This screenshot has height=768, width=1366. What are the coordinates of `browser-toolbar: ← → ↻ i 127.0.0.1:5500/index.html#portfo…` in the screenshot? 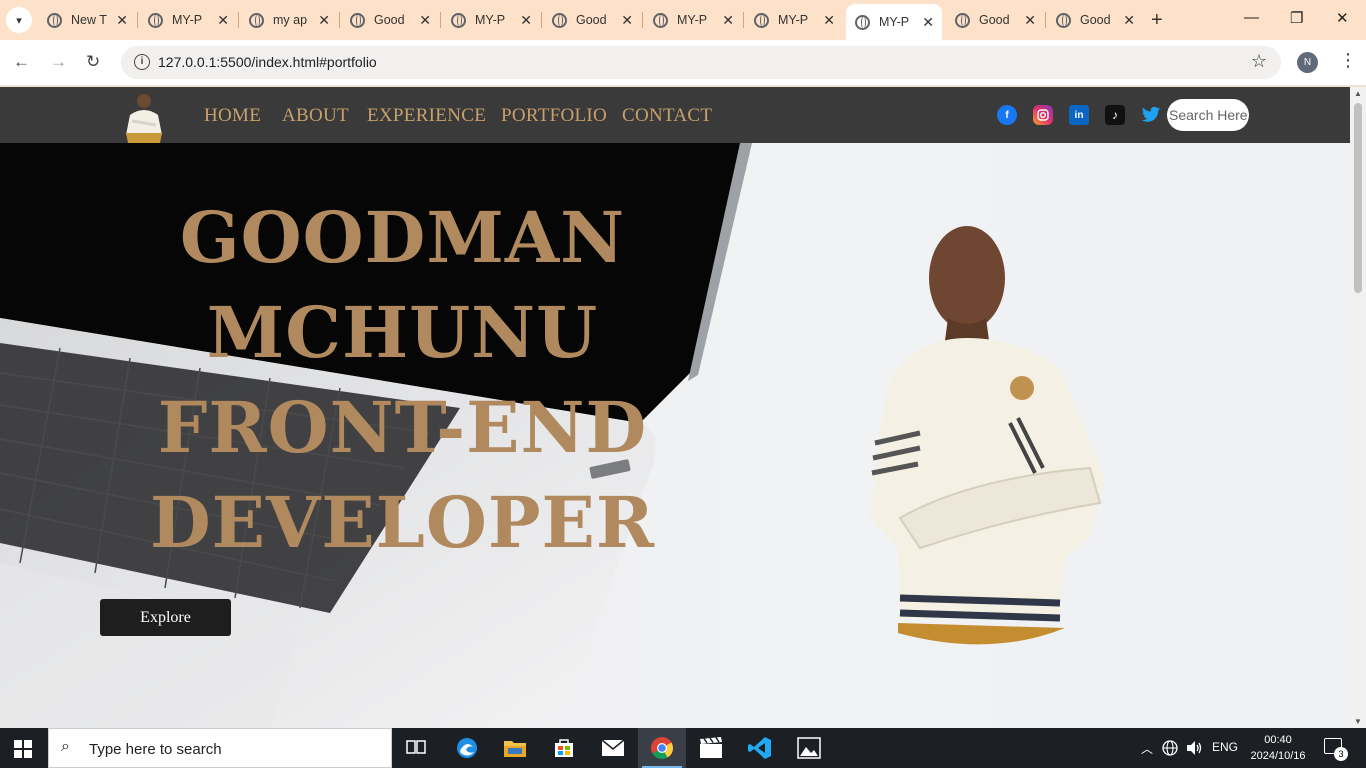 It's located at (683, 63).